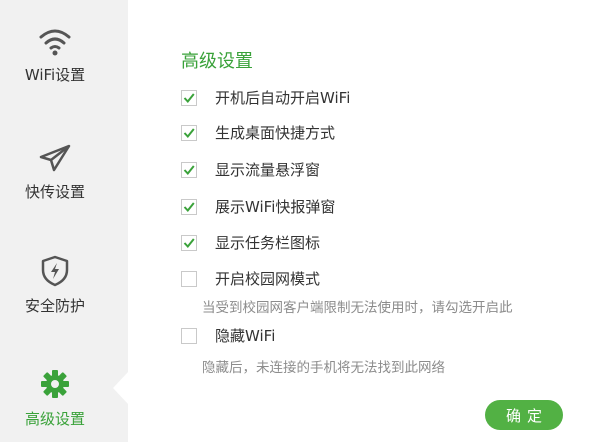 This screenshot has width=600, height=442. Describe the element at coordinates (55, 42) in the screenshot. I see `wifi-icon` at that location.